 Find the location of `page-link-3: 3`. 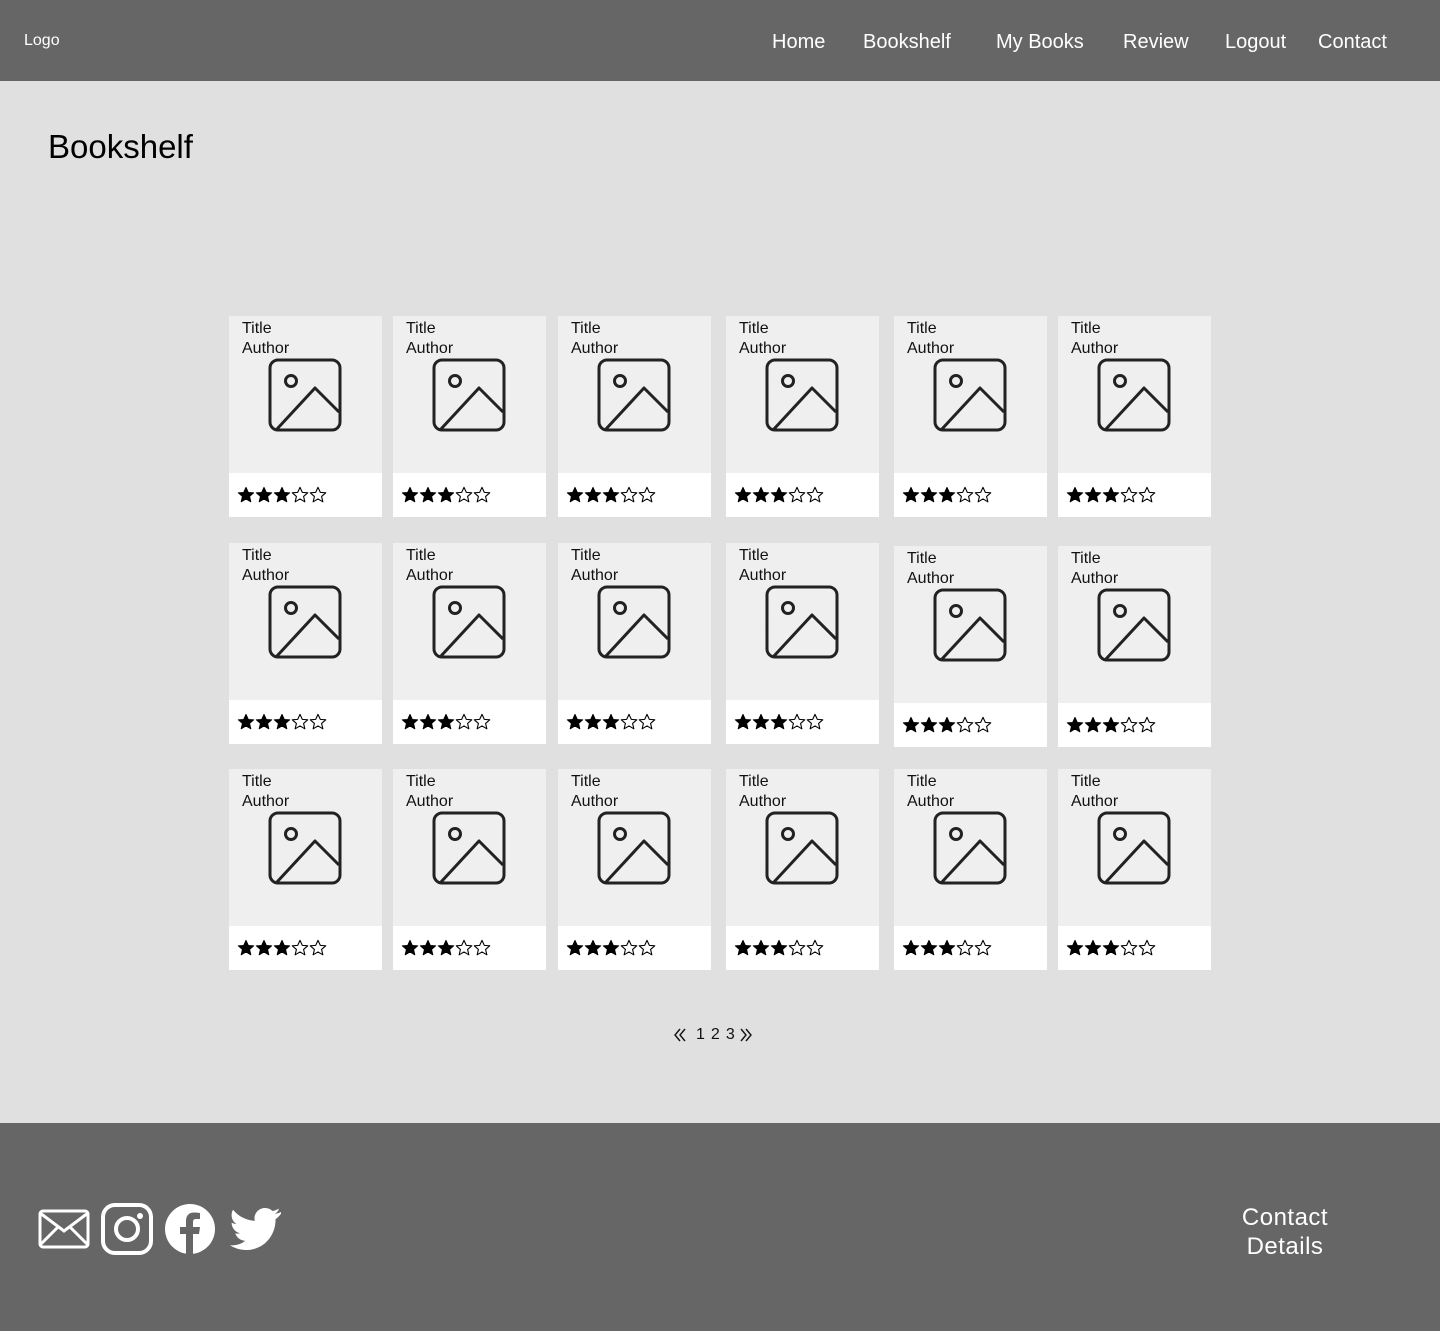

page-link-3: 3 is located at coordinates (730, 1035).